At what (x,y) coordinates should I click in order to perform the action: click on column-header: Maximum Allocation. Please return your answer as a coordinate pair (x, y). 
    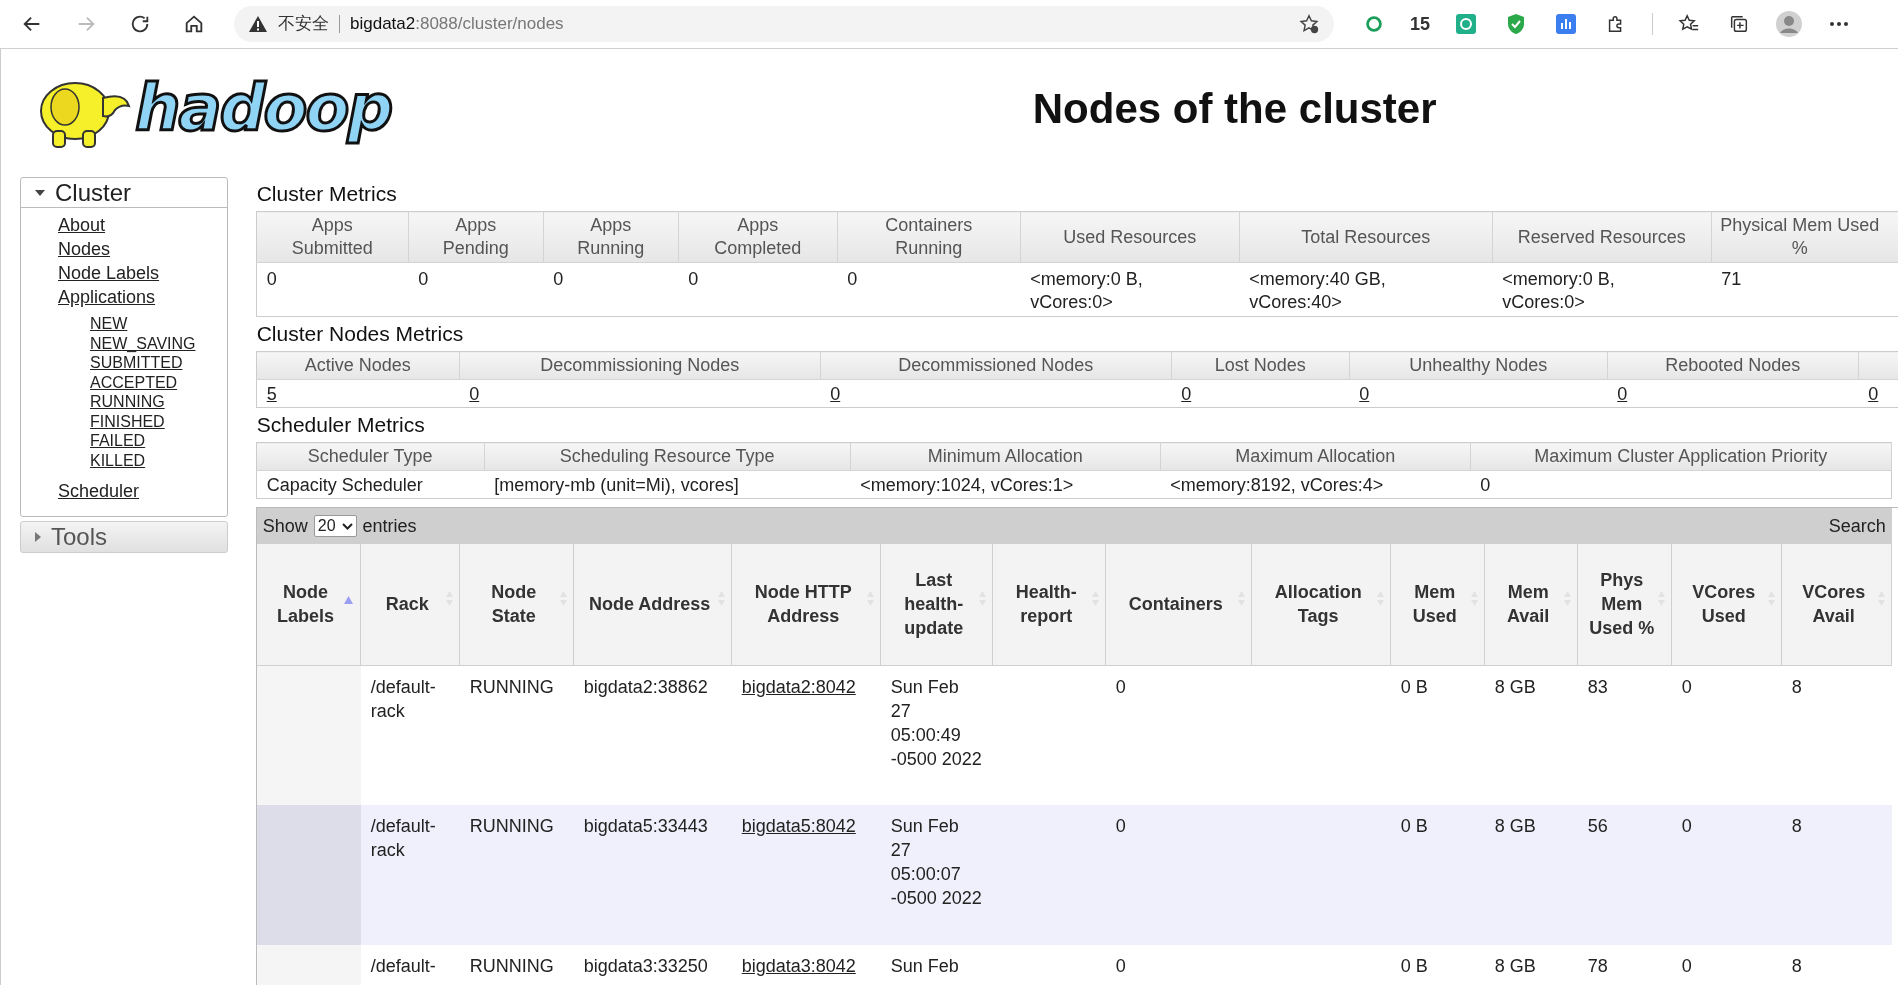
    Looking at the image, I should click on (1315, 456).